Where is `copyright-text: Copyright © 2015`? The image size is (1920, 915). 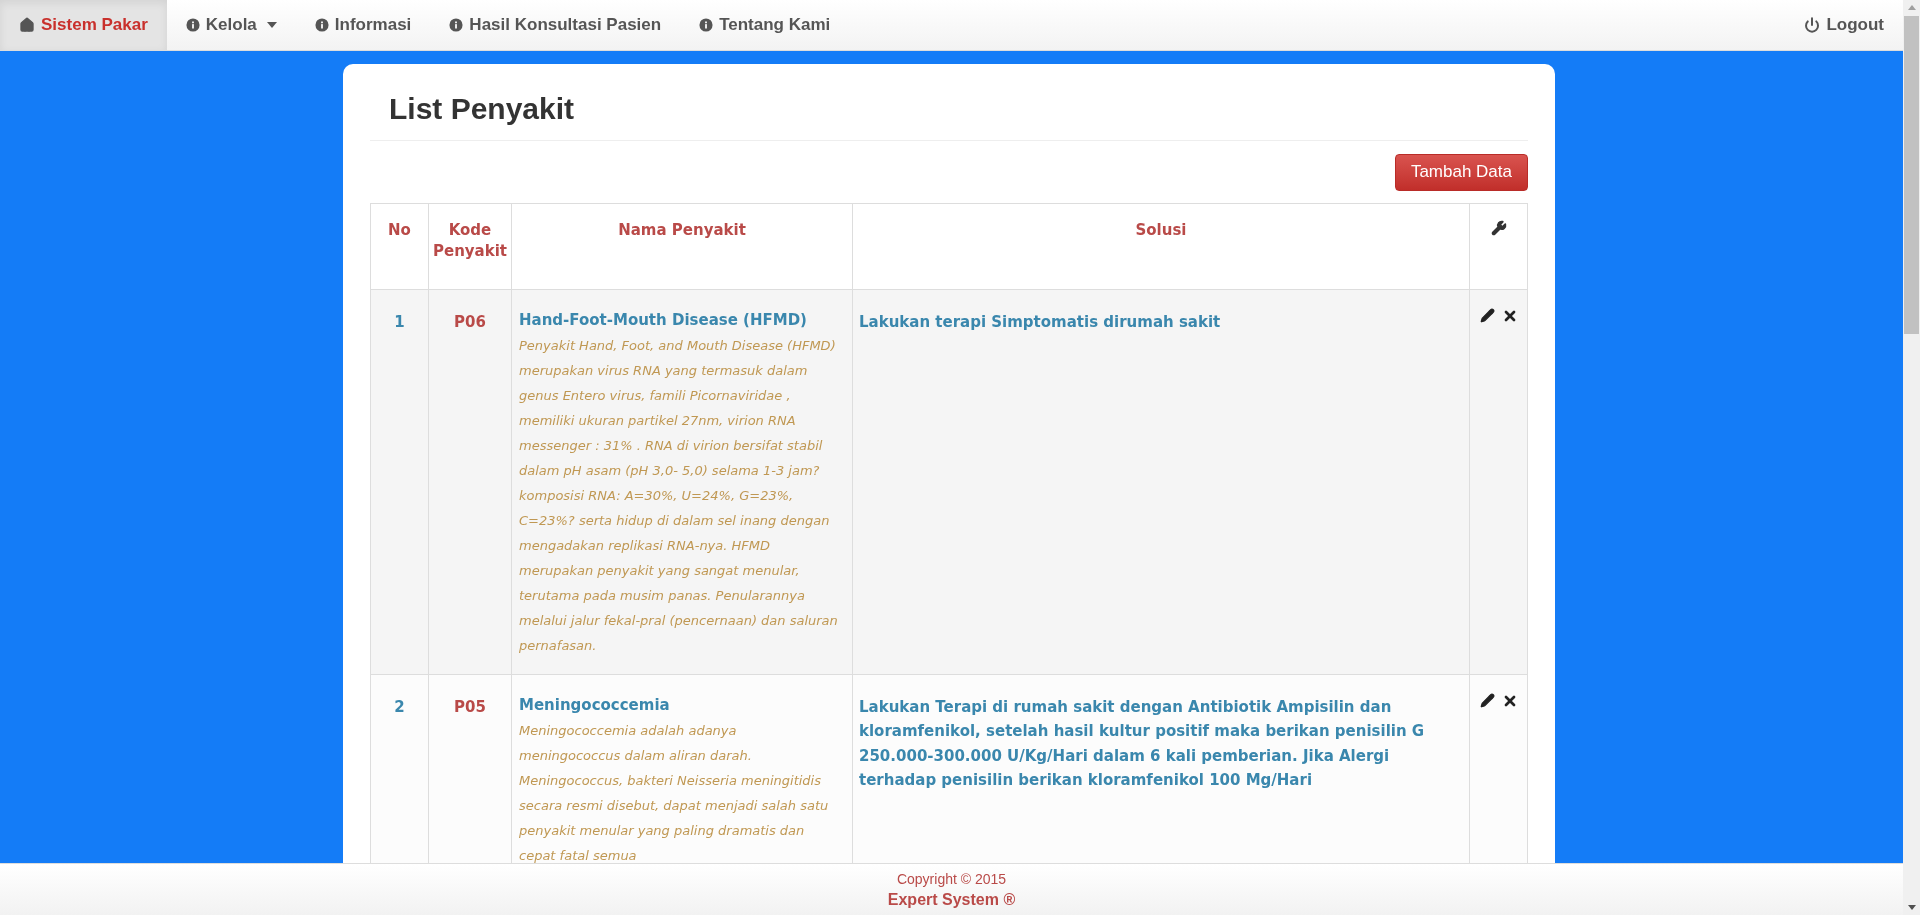
copyright-text: Copyright © 2015 is located at coordinates (951, 879).